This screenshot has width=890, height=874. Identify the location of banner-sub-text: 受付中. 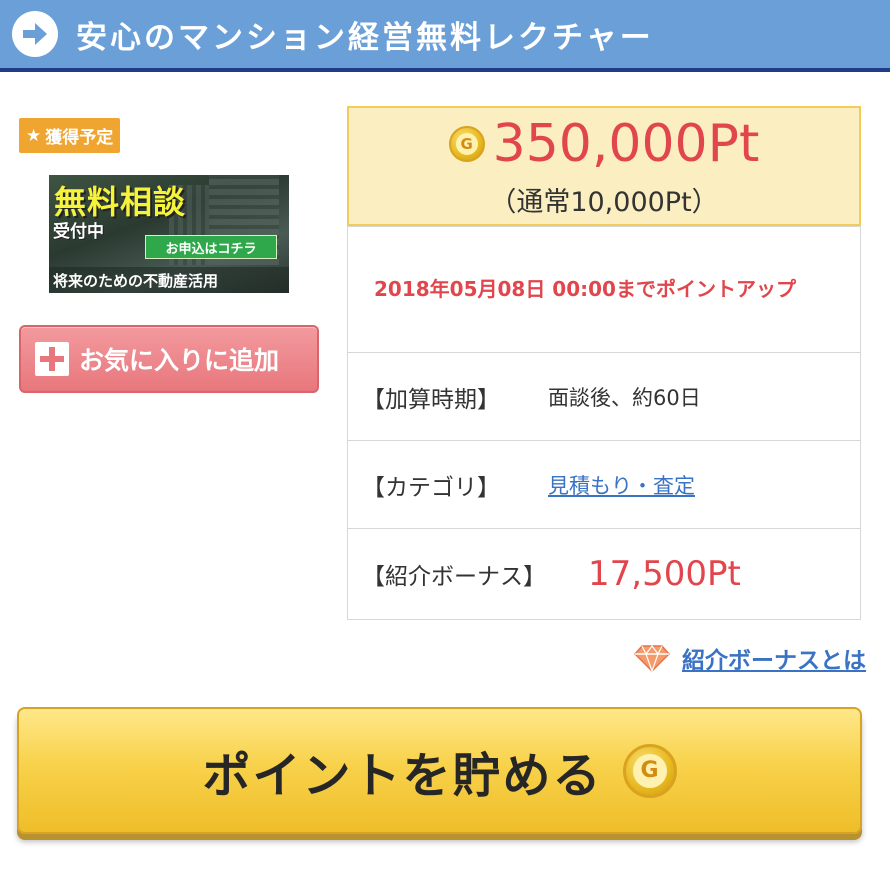
(78, 232).